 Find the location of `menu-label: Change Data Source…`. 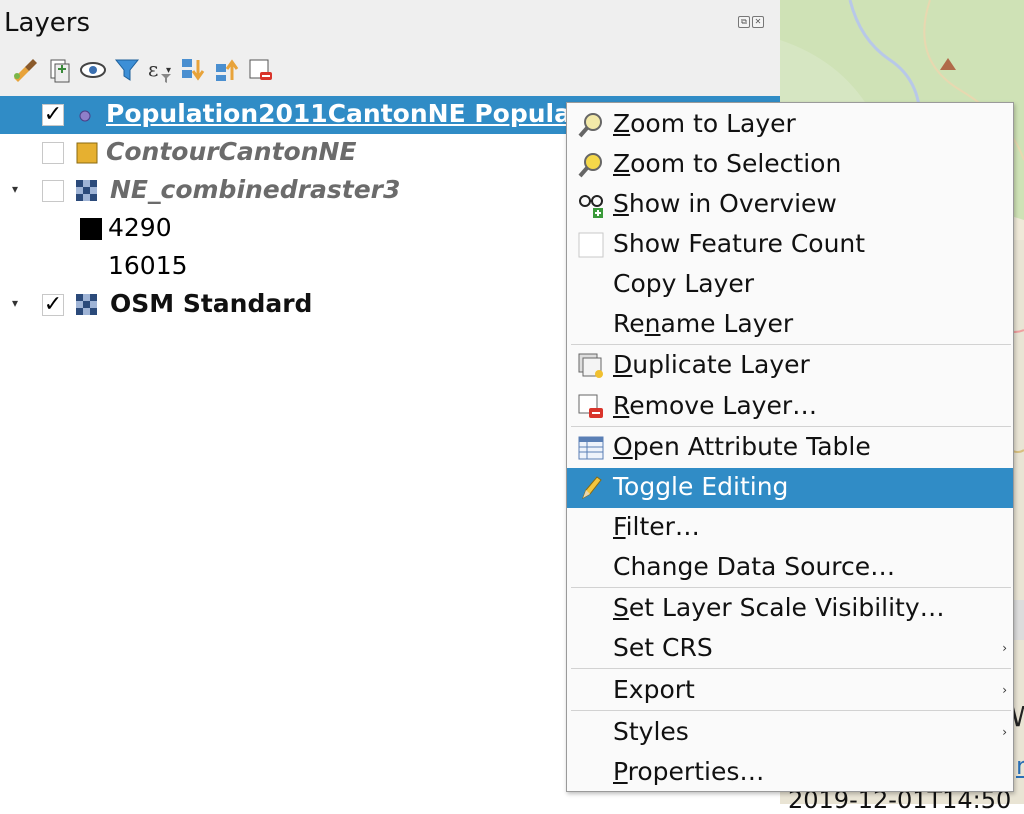

menu-label: Change Data Source… is located at coordinates (754, 566).